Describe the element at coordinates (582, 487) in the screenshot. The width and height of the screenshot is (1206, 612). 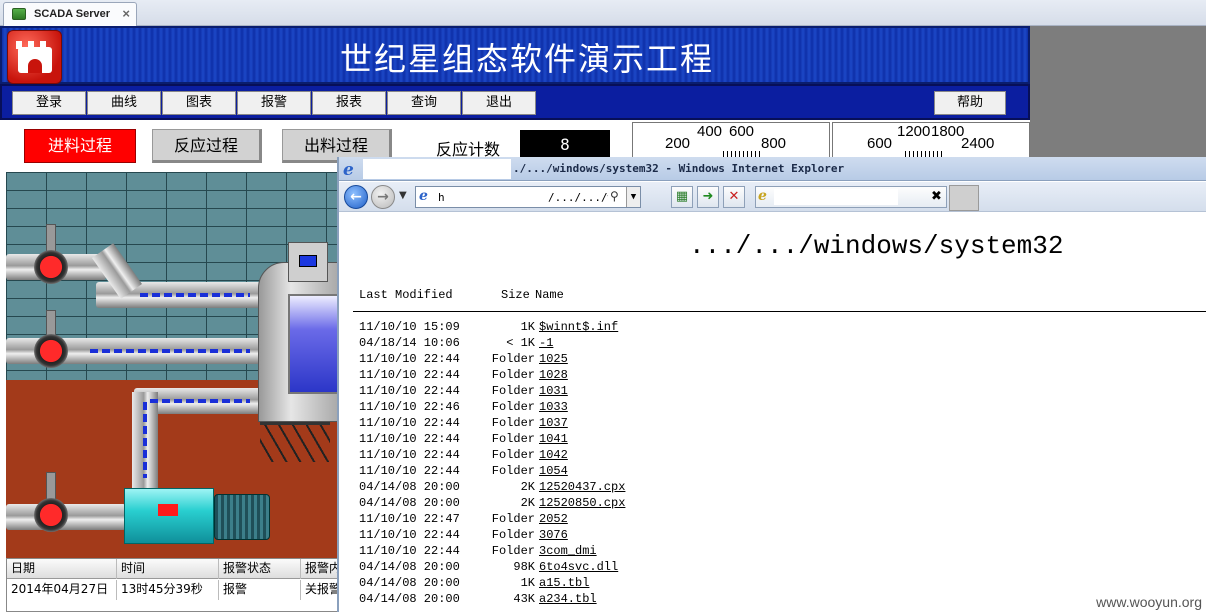
I see `file-link: 12520437.cpx` at that location.